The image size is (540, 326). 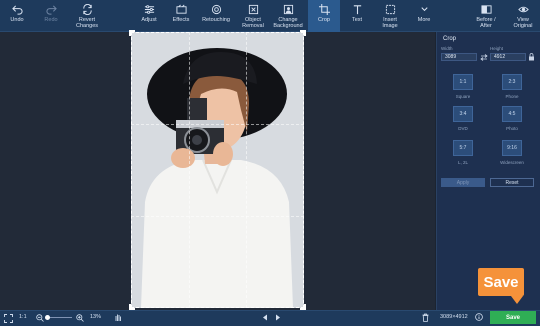 I want to click on width-field: 3089, so click(x=459, y=57).